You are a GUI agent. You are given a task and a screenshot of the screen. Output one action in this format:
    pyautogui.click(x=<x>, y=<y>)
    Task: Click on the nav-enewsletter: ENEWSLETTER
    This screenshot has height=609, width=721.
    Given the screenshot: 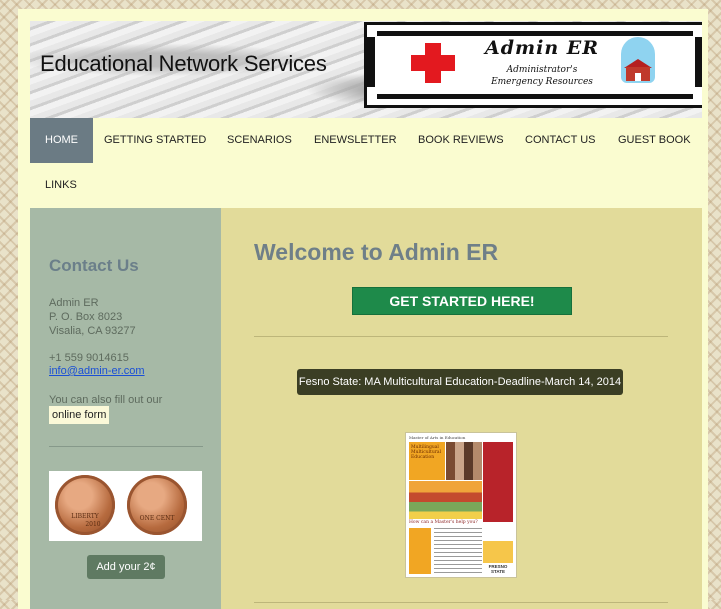 What is the action you would take?
    pyautogui.click(x=355, y=140)
    